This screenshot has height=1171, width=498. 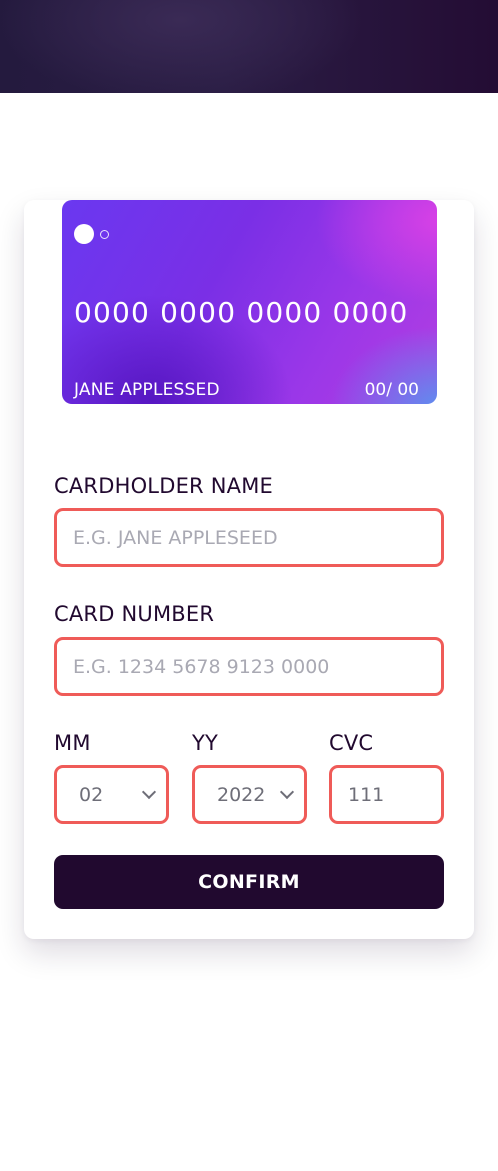 I want to click on confirm-button: CONFIRM, so click(x=249, y=882).